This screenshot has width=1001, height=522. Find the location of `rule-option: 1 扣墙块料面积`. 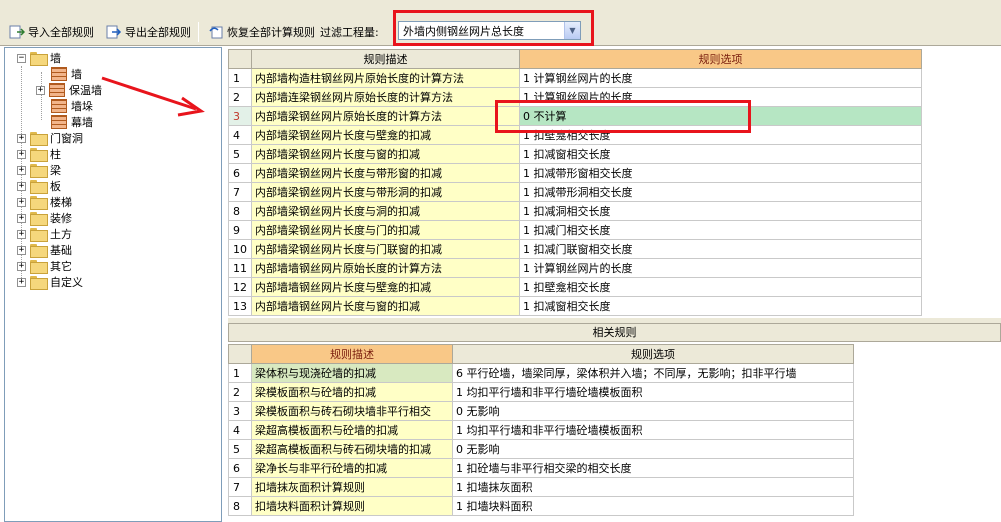

rule-option: 1 扣墙块料面积 is located at coordinates (653, 506).